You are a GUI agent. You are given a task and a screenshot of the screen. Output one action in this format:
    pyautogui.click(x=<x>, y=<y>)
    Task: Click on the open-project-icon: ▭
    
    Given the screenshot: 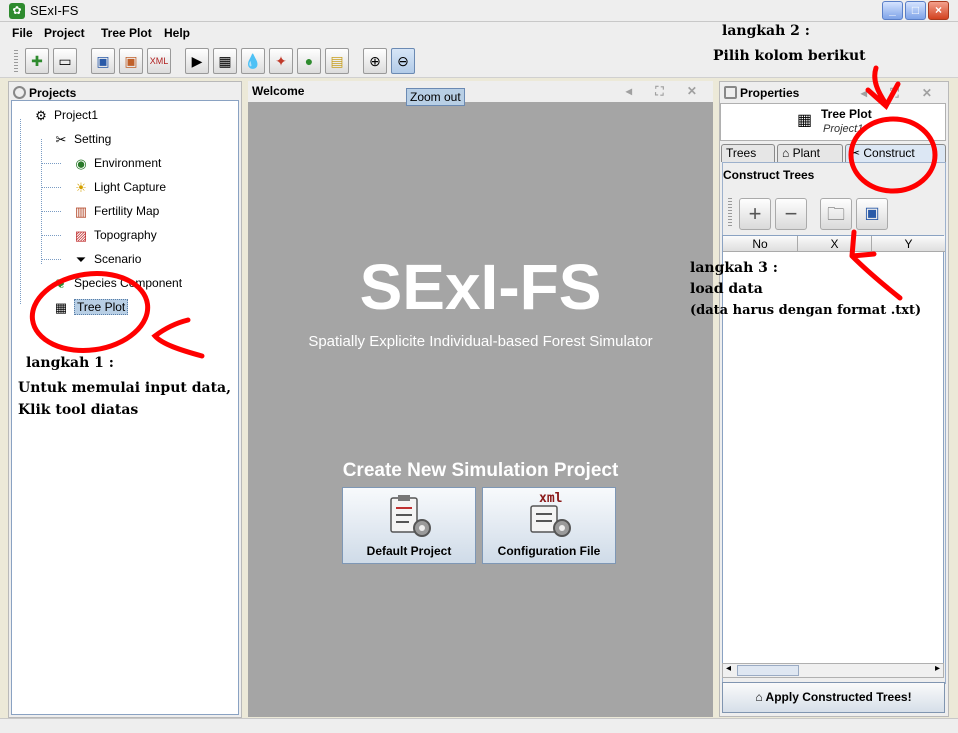 What is the action you would take?
    pyautogui.click(x=65, y=61)
    